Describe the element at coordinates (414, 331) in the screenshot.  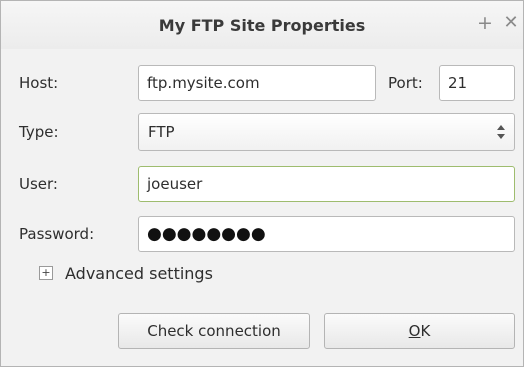
I see `ok-mnemonic: O` at that location.